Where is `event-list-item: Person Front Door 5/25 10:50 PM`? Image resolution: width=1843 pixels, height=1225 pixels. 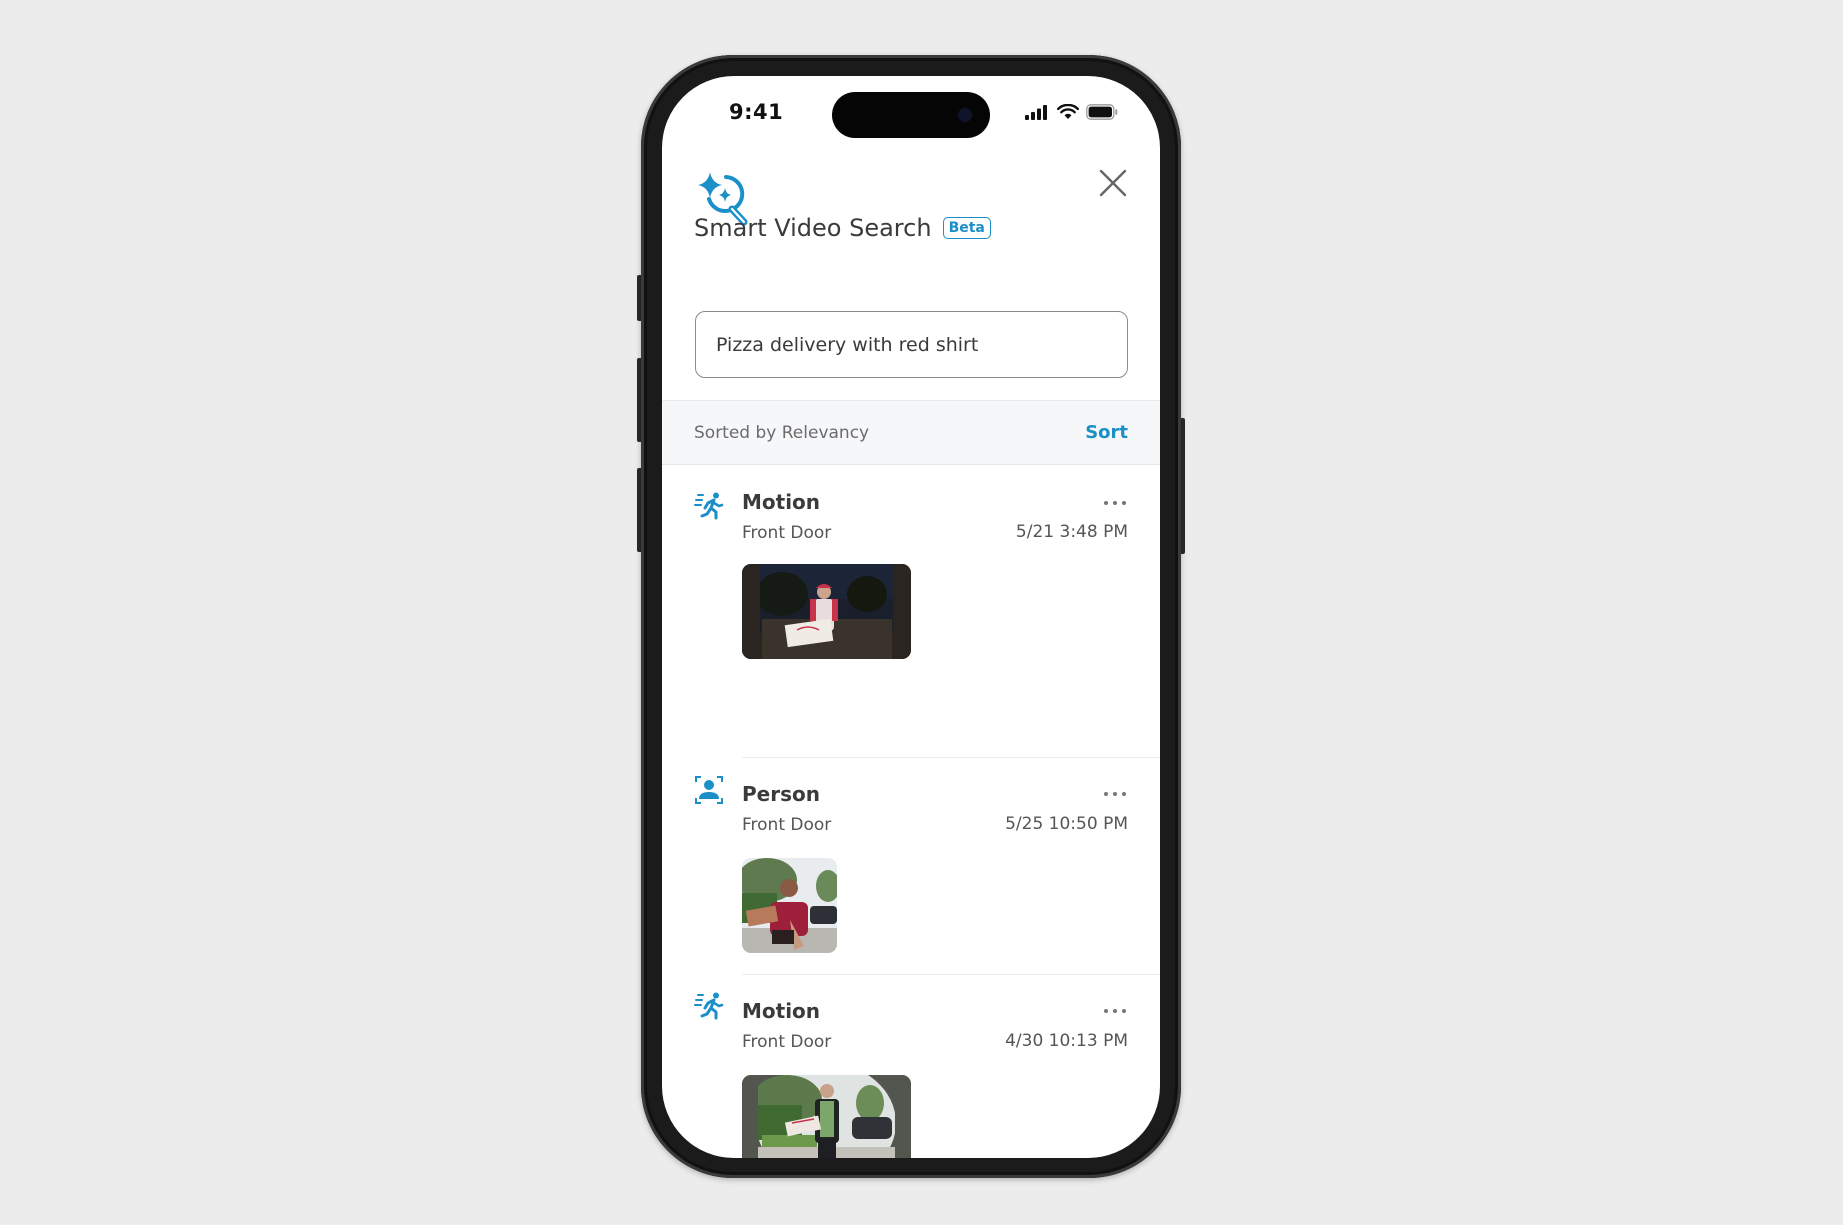 event-list-item: Person Front Door 5/25 10:50 PM is located at coordinates (911, 866).